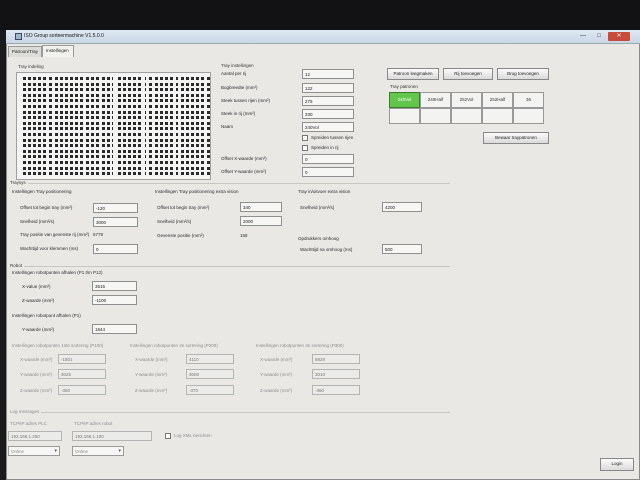  What do you see at coordinates (210, 359) in the screenshot?
I see `sortering2-x-input: 4110` at bounding box center [210, 359].